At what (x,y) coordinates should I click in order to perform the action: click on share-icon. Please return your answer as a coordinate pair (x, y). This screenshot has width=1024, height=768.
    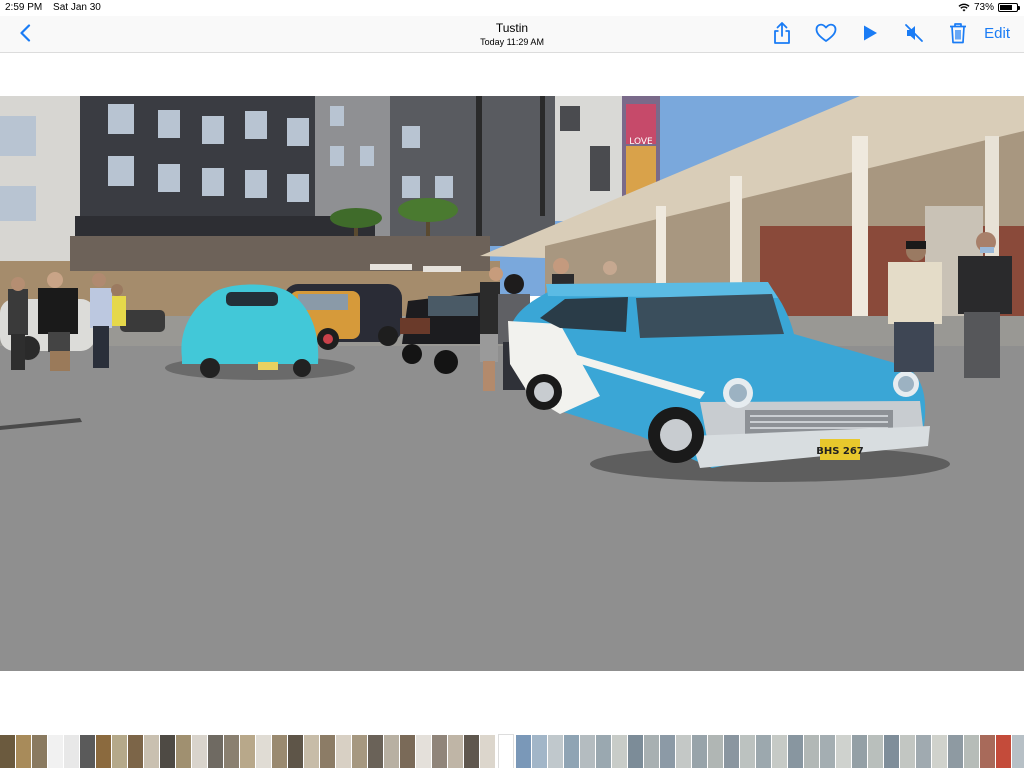
    Looking at the image, I should click on (782, 33).